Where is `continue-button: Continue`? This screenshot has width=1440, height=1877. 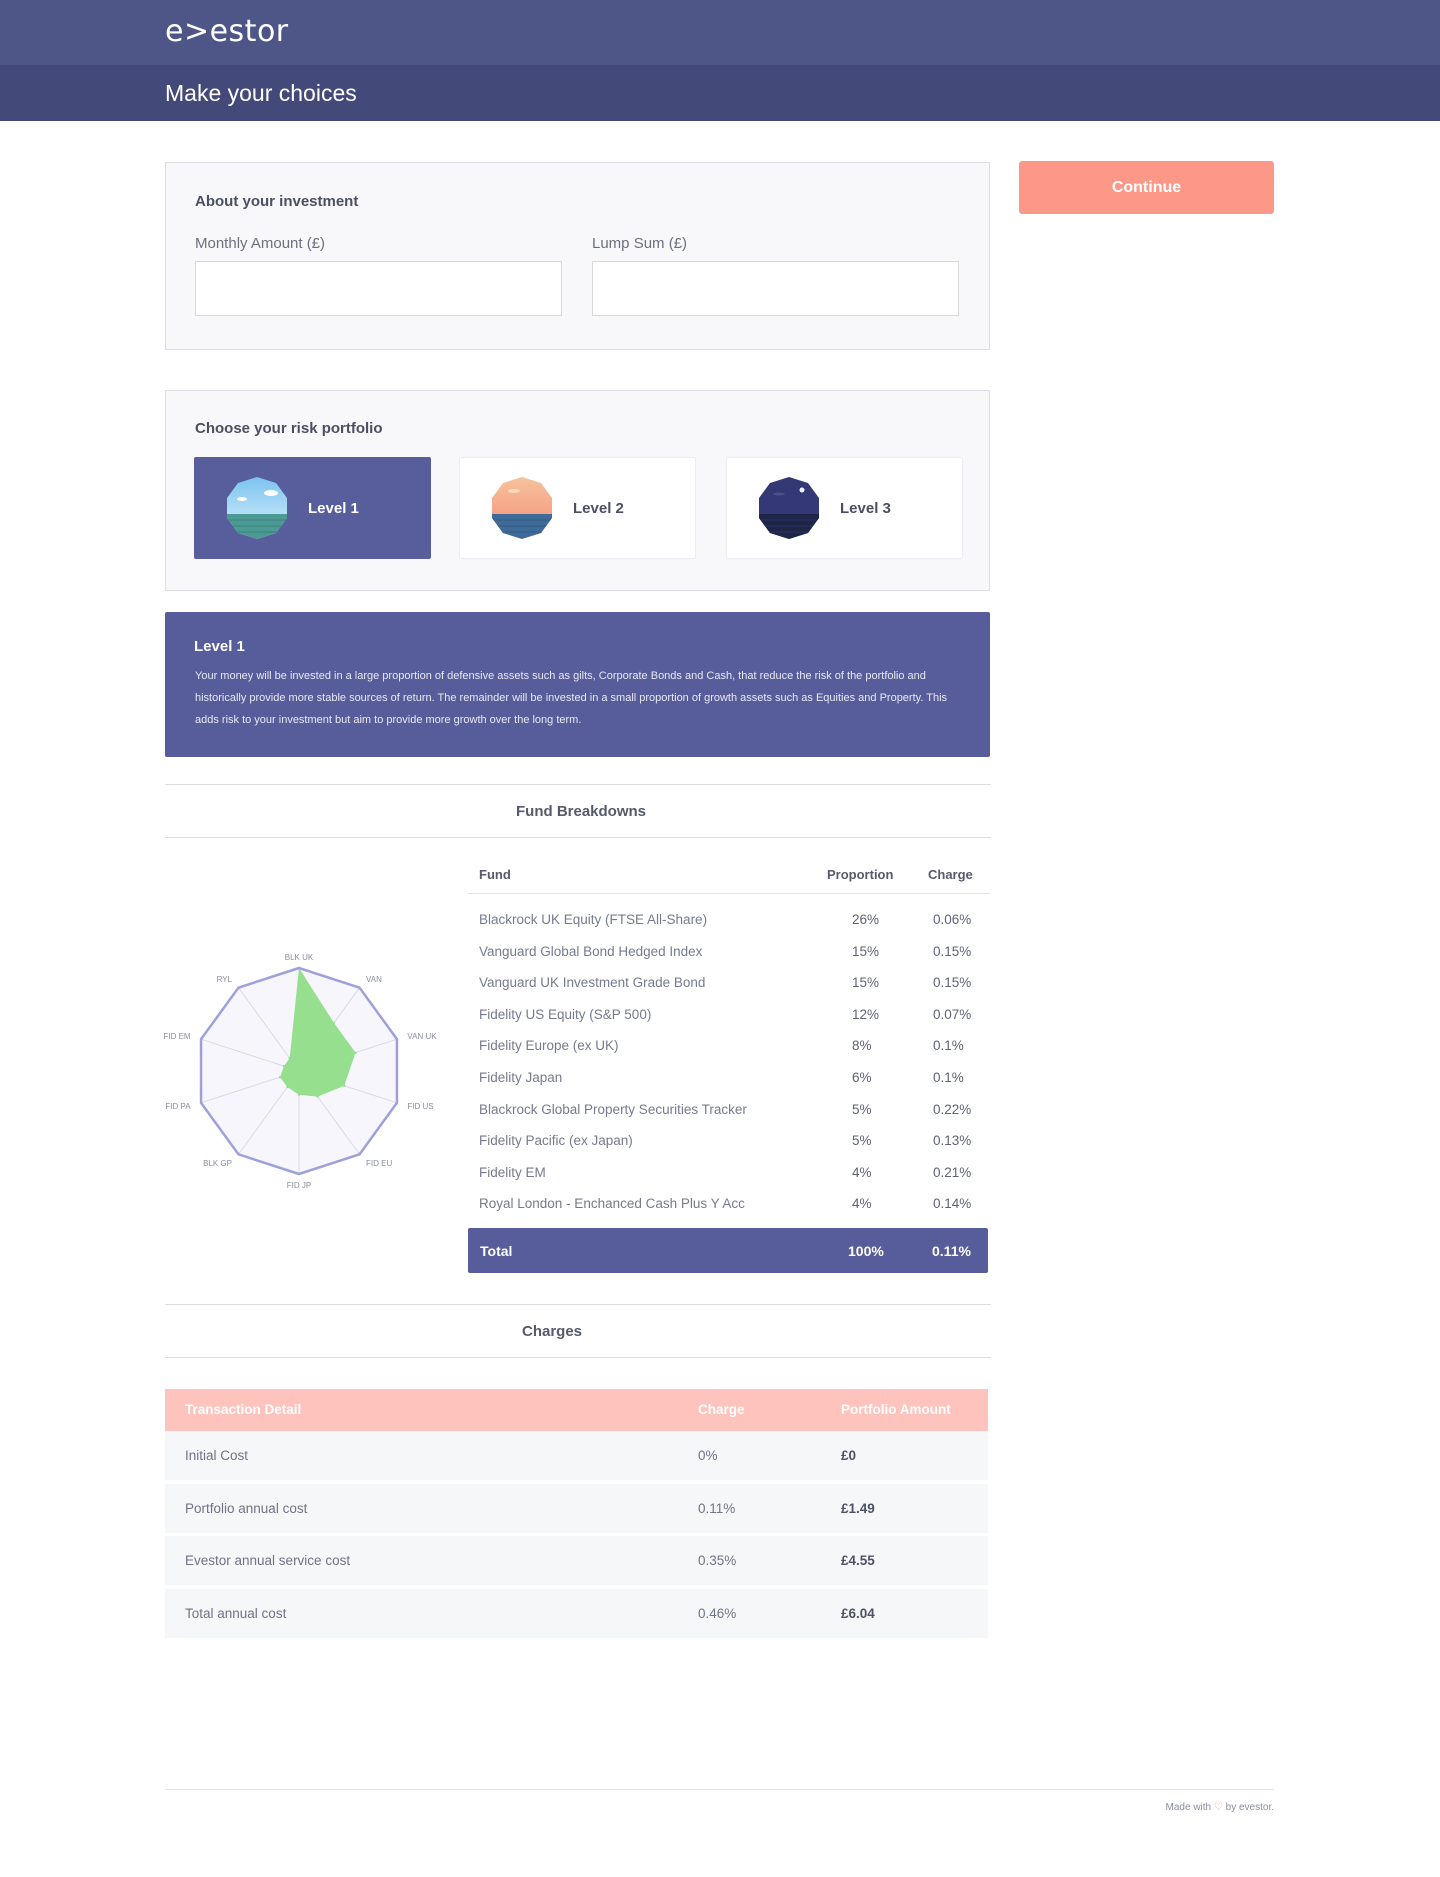
continue-button: Continue is located at coordinates (1146, 187).